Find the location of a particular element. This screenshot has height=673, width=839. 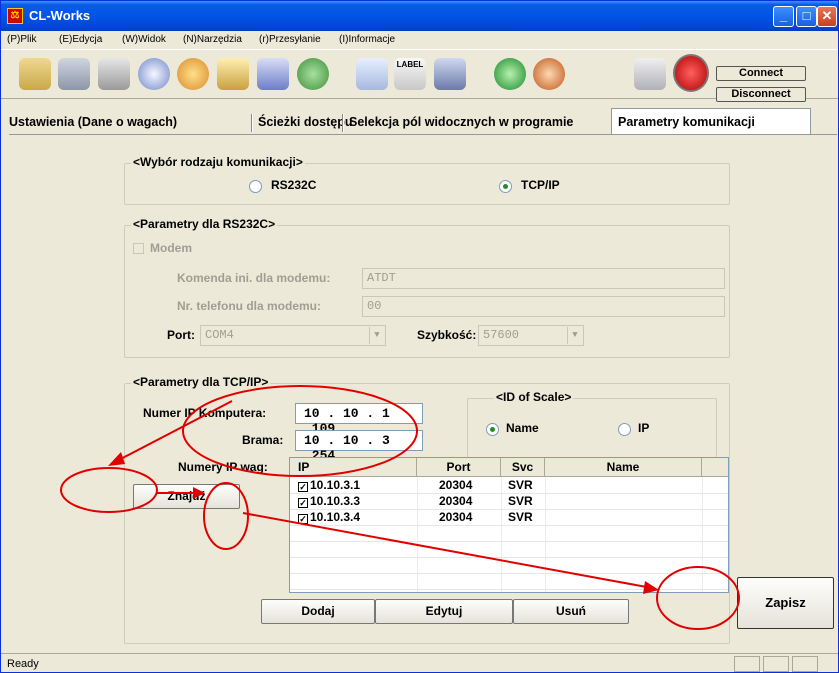

tab-visible-fields: Selekcja pól widocznych w programie is located at coordinates (461, 122).